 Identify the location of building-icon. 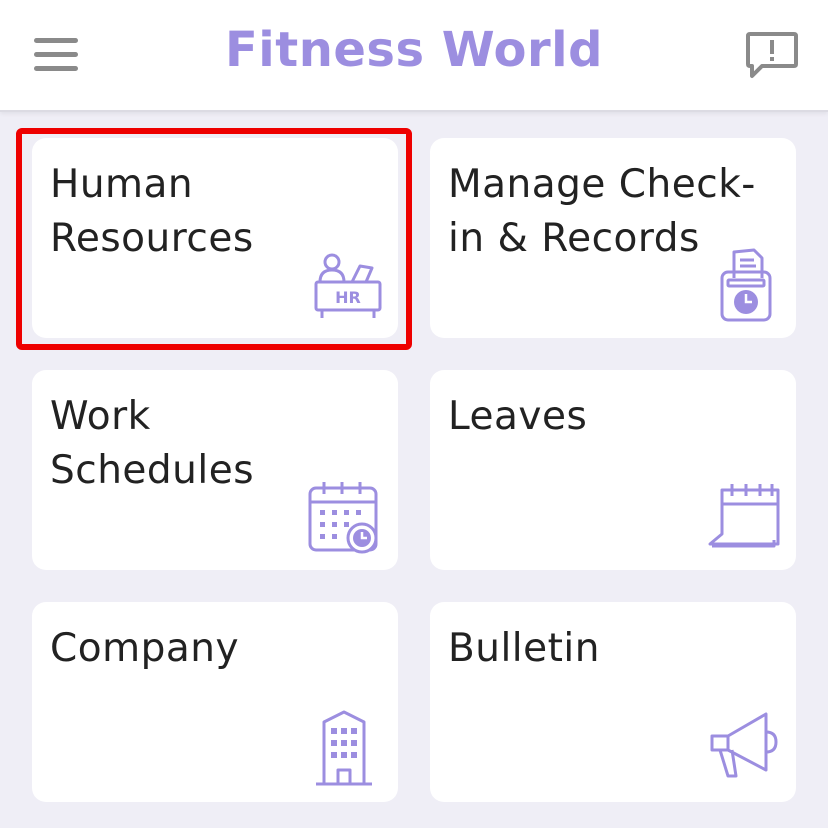
(344, 748).